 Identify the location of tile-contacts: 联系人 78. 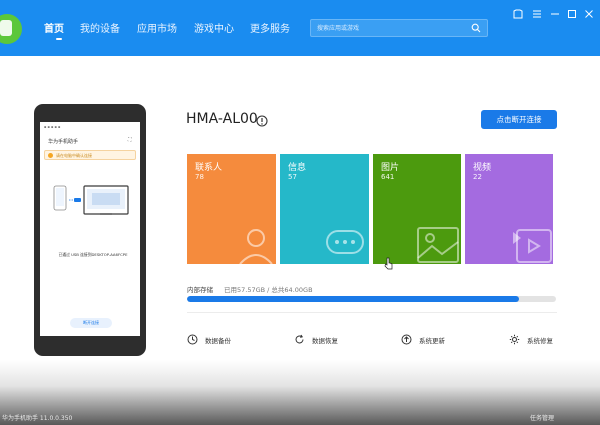
(231, 209).